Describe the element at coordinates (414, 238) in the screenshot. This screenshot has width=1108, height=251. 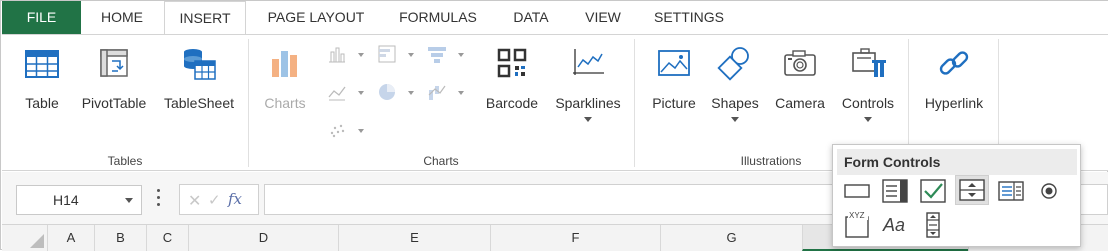
I see `column-header-e: E` at that location.